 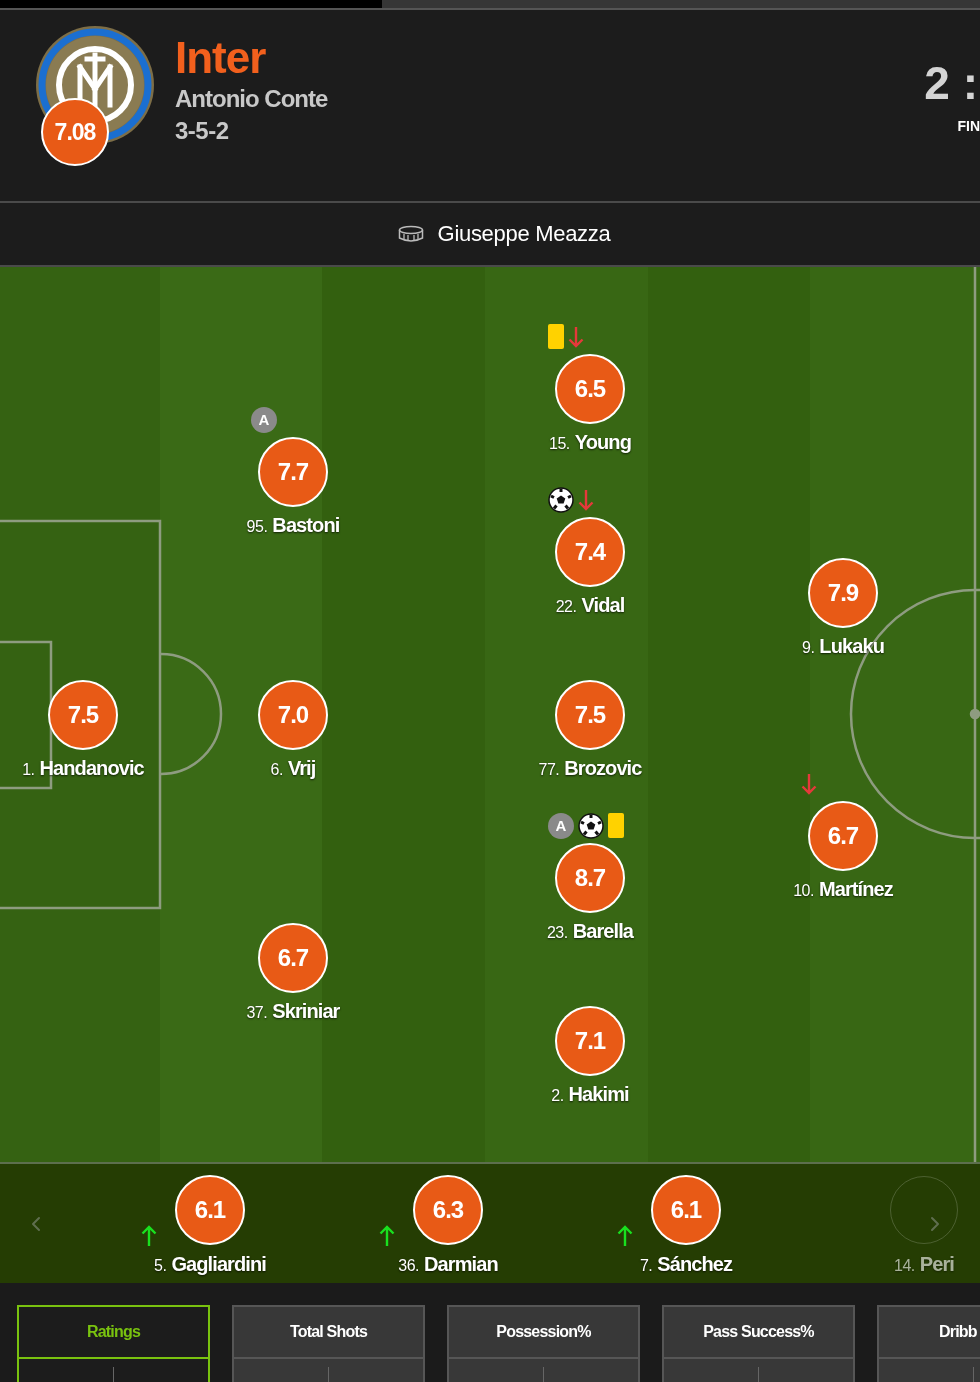 What do you see at coordinates (28, 769) in the screenshot?
I see `shirt-number: 1.` at bounding box center [28, 769].